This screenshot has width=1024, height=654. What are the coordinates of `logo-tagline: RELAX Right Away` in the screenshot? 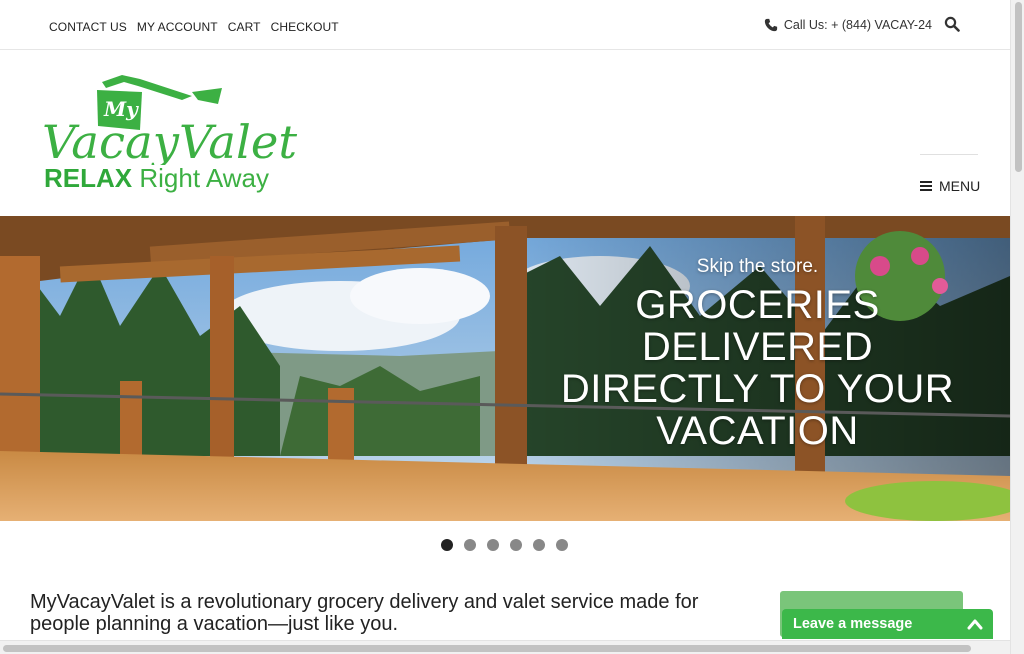 It's located at (156, 178).